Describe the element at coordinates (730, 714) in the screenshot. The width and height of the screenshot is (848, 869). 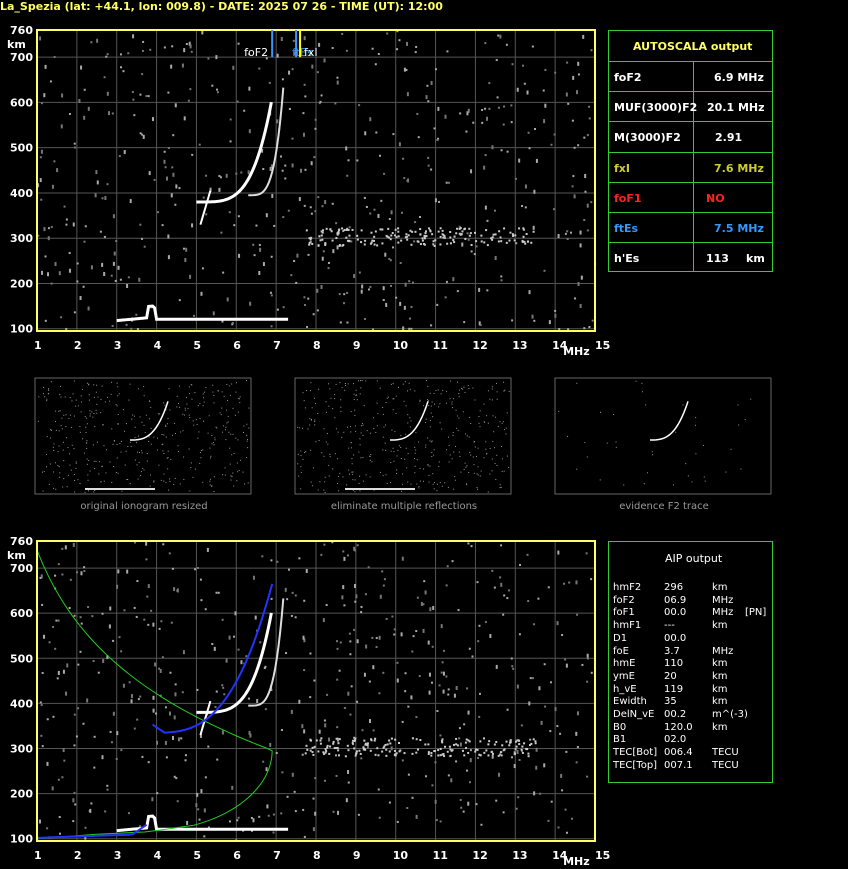
I see `aip-unit-10: m^(-3)` at that location.